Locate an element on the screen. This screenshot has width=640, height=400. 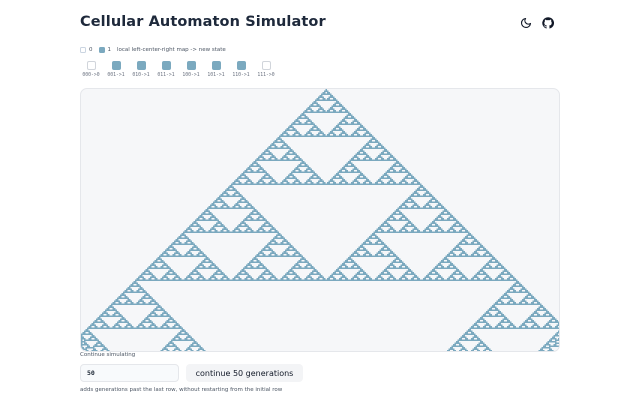
rule-toggle-101: 101->1 is located at coordinates (216, 69).